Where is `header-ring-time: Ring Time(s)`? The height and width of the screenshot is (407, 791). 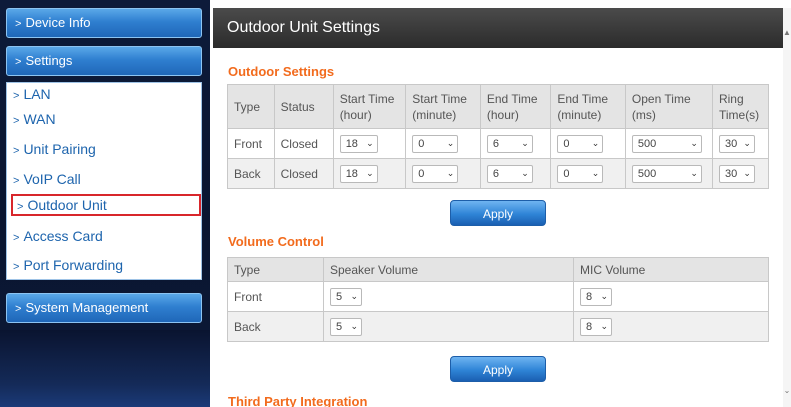 header-ring-time: Ring Time(s) is located at coordinates (740, 106).